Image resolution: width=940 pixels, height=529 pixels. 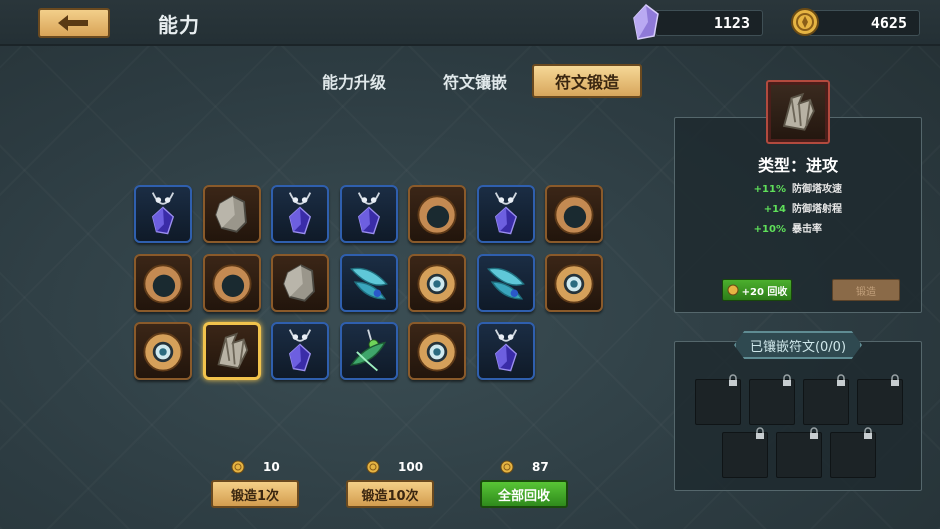 I want to click on page-title: 能力, so click(x=179, y=25).